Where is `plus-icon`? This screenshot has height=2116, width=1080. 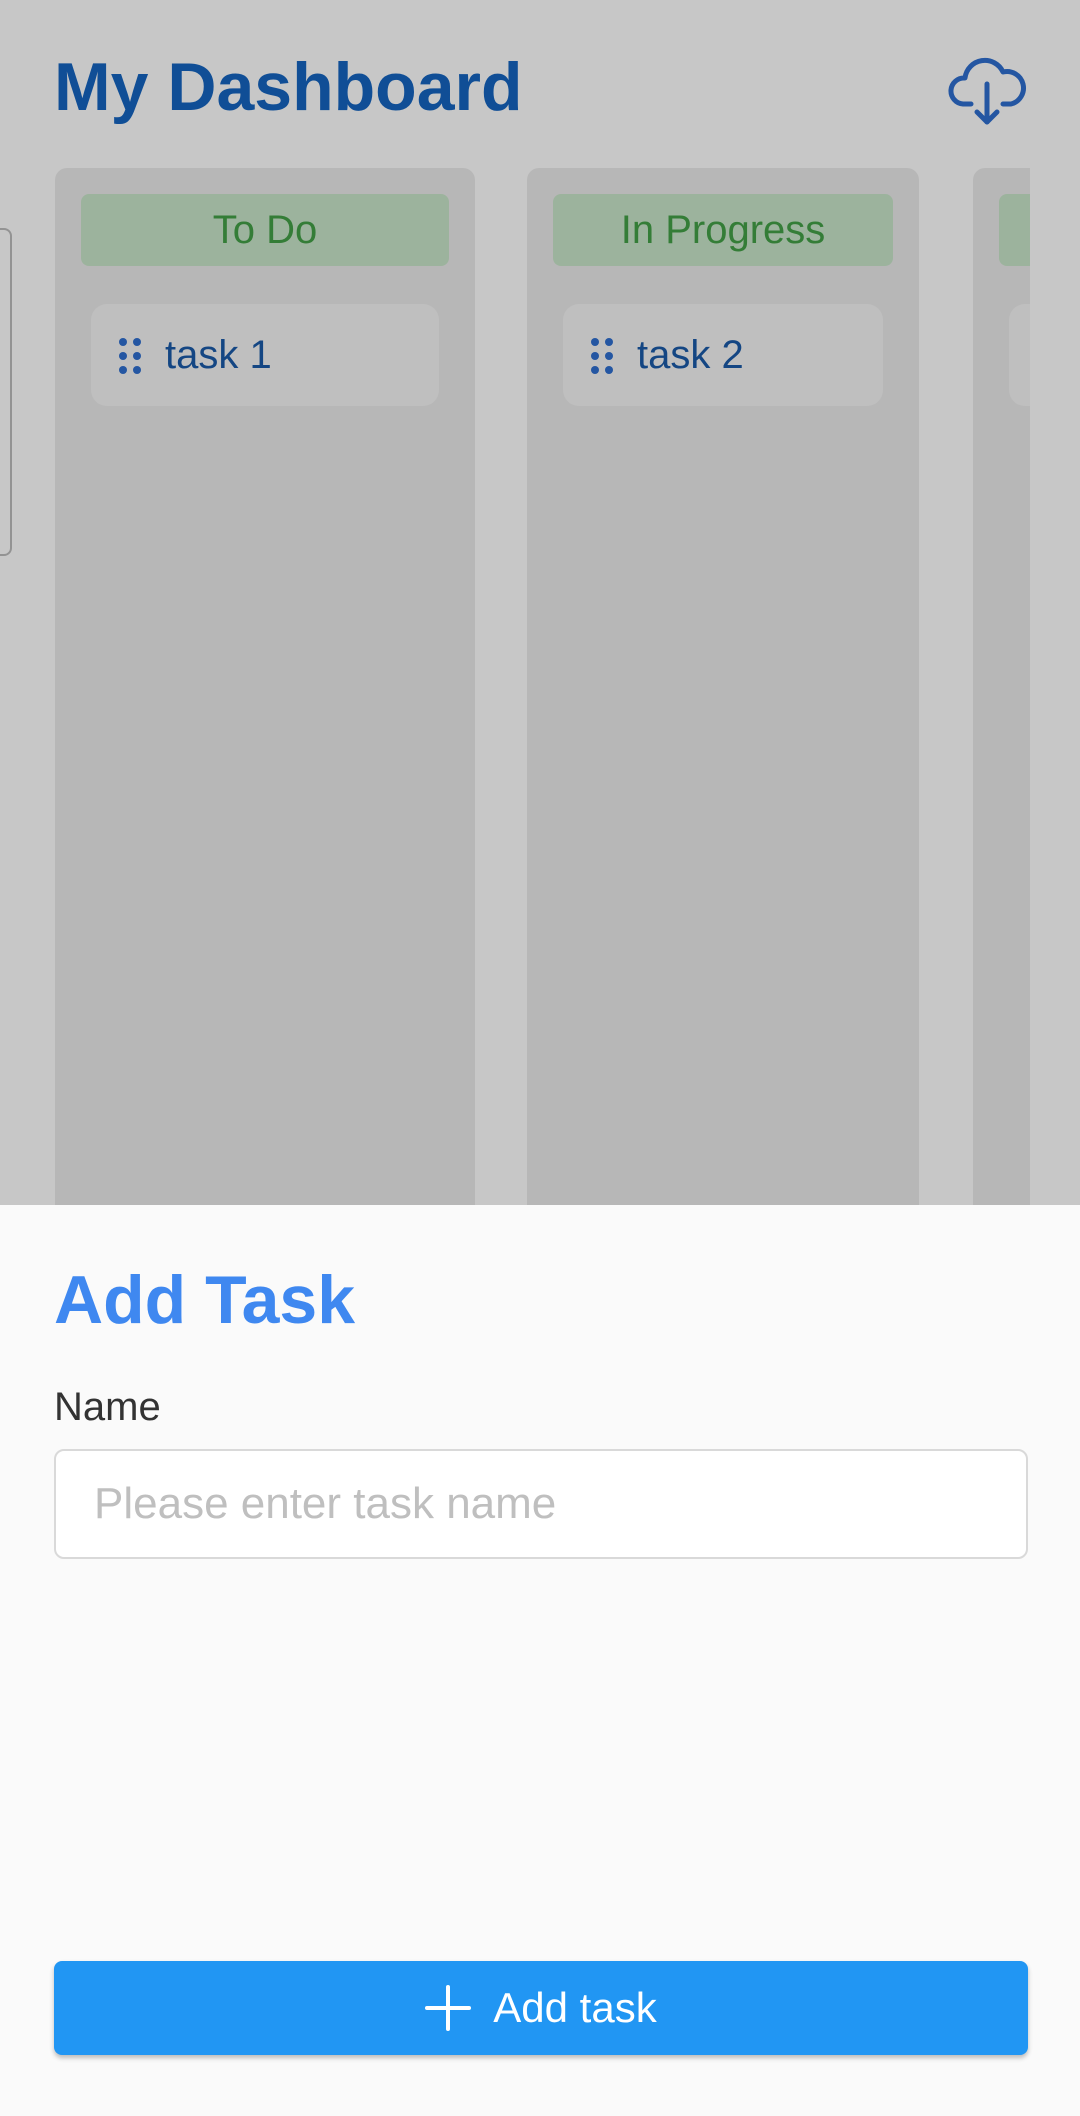 plus-icon is located at coordinates (448, 2008).